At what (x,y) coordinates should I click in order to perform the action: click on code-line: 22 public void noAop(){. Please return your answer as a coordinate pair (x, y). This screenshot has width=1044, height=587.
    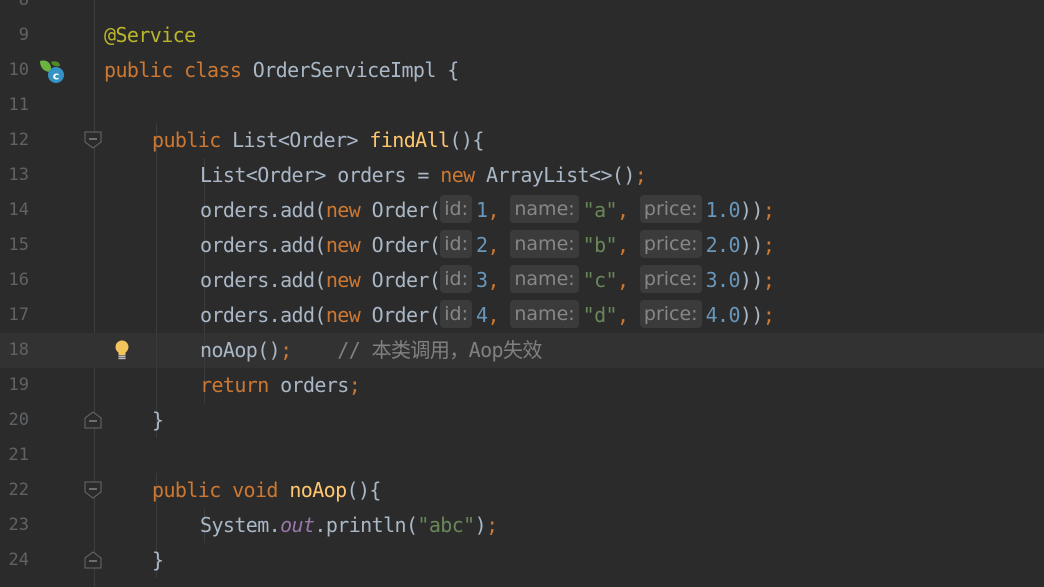
    Looking at the image, I should click on (522, 490).